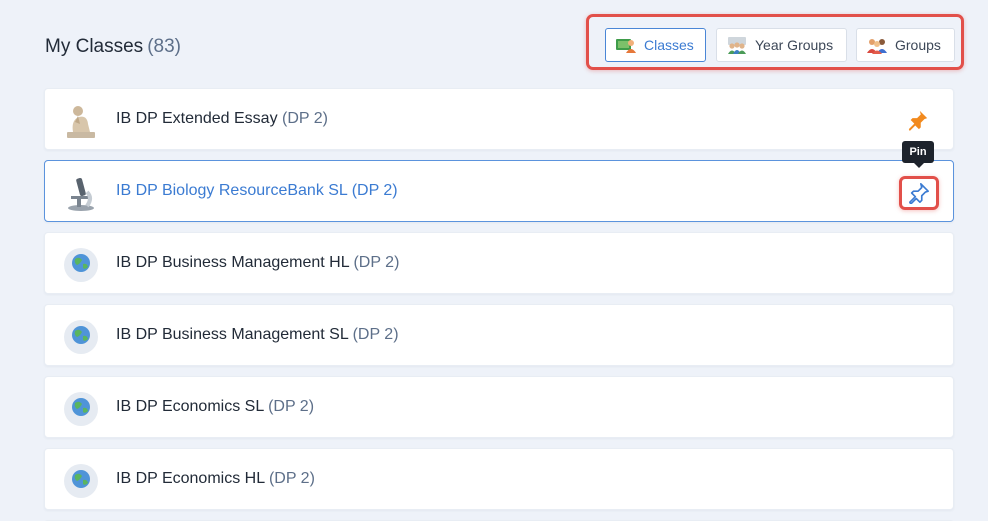  Describe the element at coordinates (737, 45) in the screenshot. I see `year-groups-icon` at that location.